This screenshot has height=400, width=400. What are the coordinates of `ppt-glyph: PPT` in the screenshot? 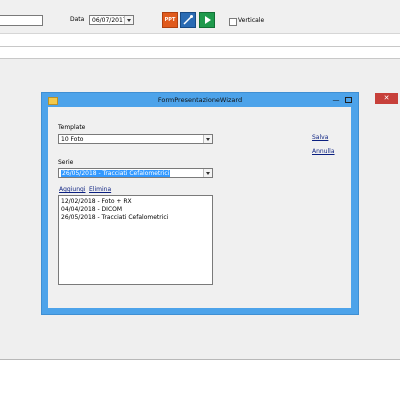 It's located at (170, 20).